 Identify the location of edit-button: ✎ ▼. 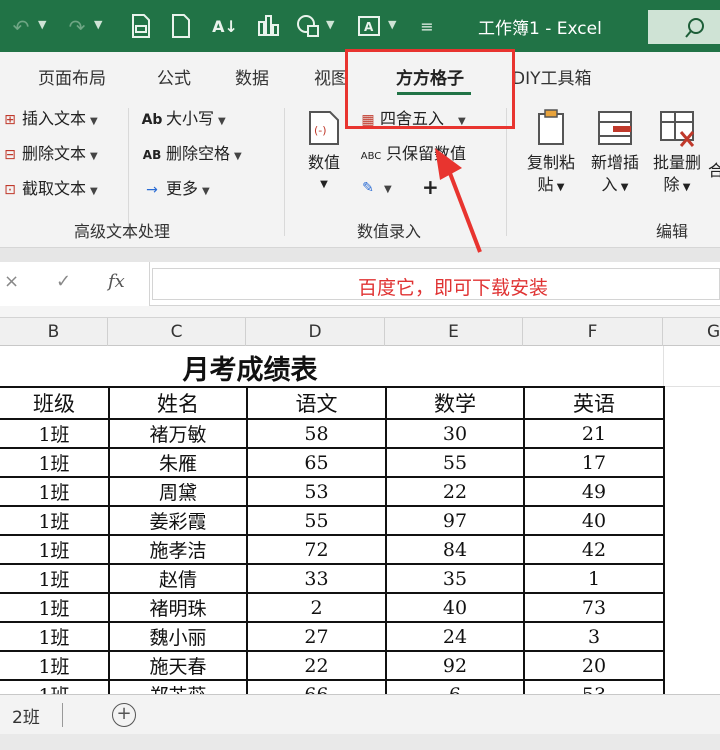
(375, 187).